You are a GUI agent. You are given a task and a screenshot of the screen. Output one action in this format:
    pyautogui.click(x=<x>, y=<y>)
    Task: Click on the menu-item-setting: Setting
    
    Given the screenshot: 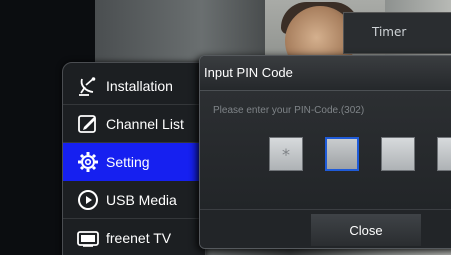 What is the action you would take?
    pyautogui.click(x=134, y=162)
    